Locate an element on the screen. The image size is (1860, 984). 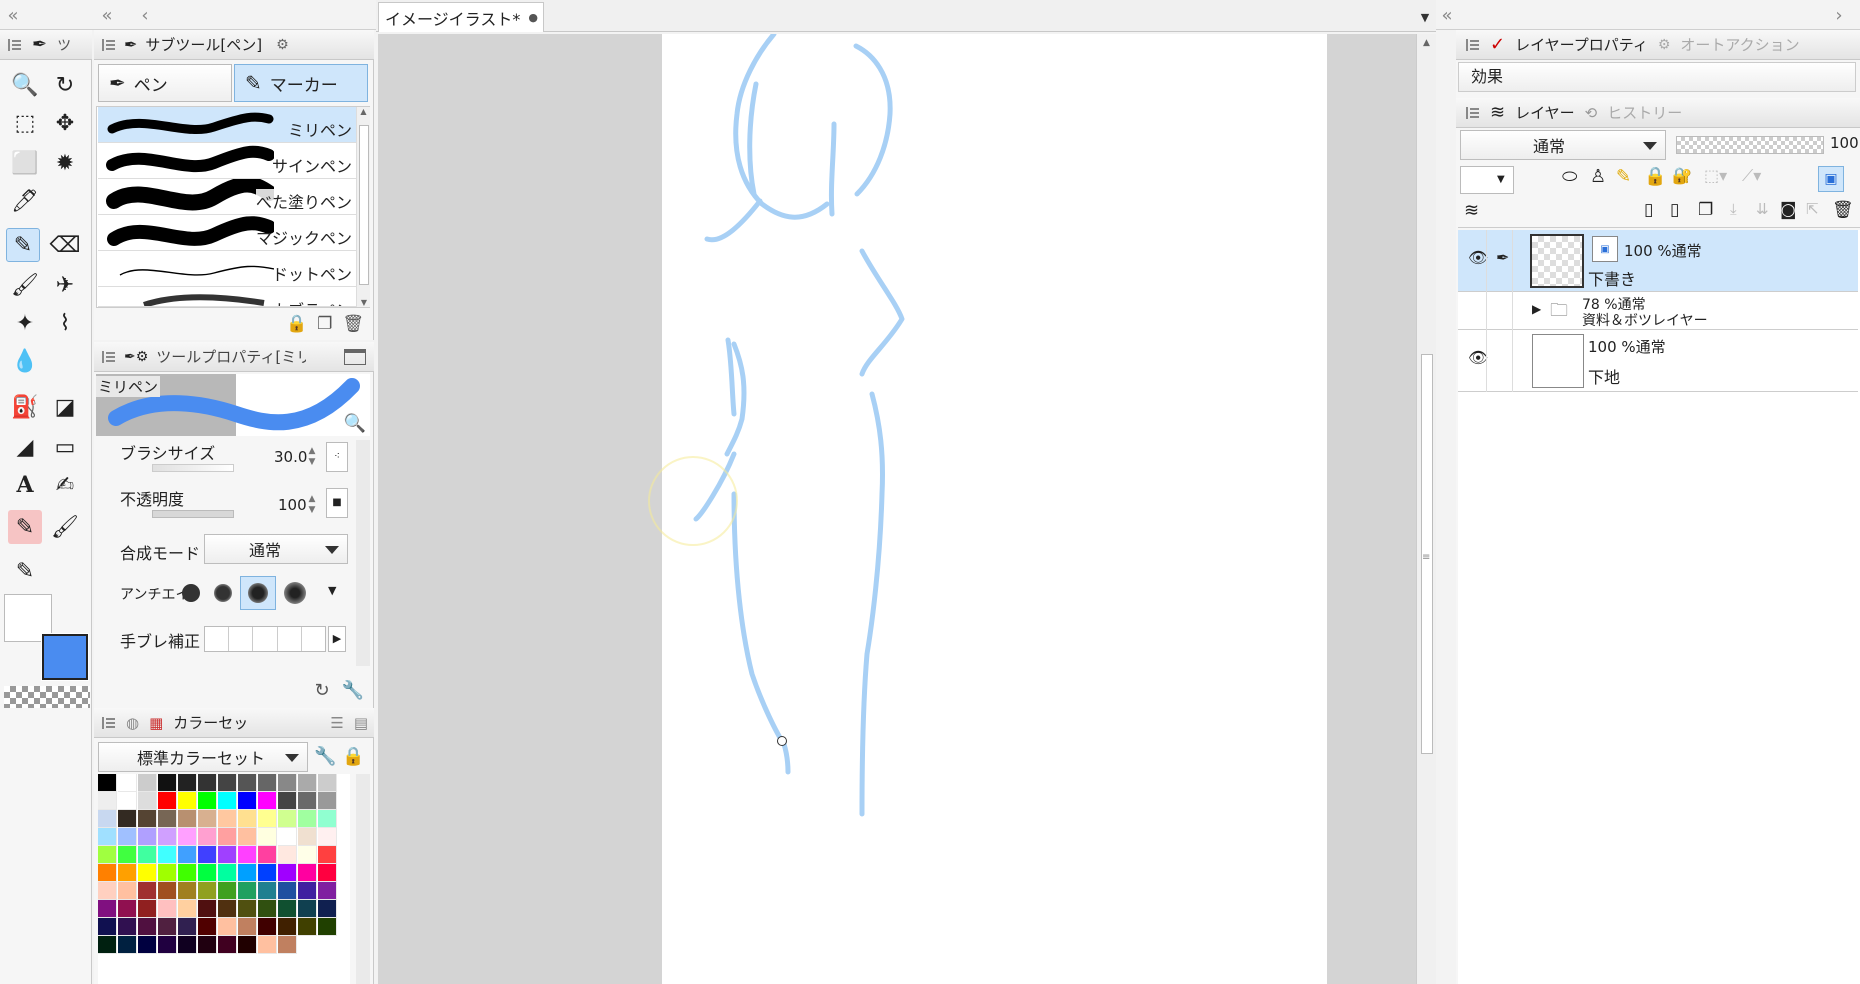
main-color-swatch is located at coordinates (65, 657).